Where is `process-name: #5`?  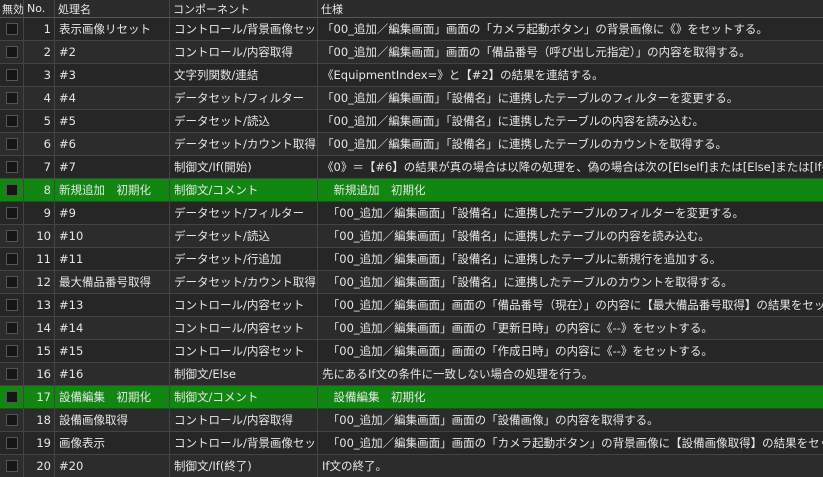 process-name: #5 is located at coordinates (112, 121).